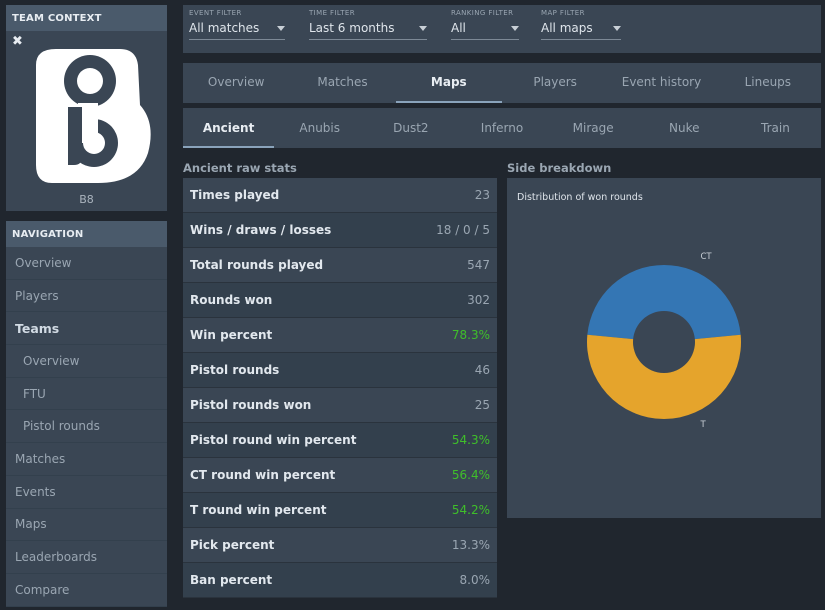  What do you see at coordinates (235, 370) in the screenshot?
I see `stat-name: Pistol rounds` at bounding box center [235, 370].